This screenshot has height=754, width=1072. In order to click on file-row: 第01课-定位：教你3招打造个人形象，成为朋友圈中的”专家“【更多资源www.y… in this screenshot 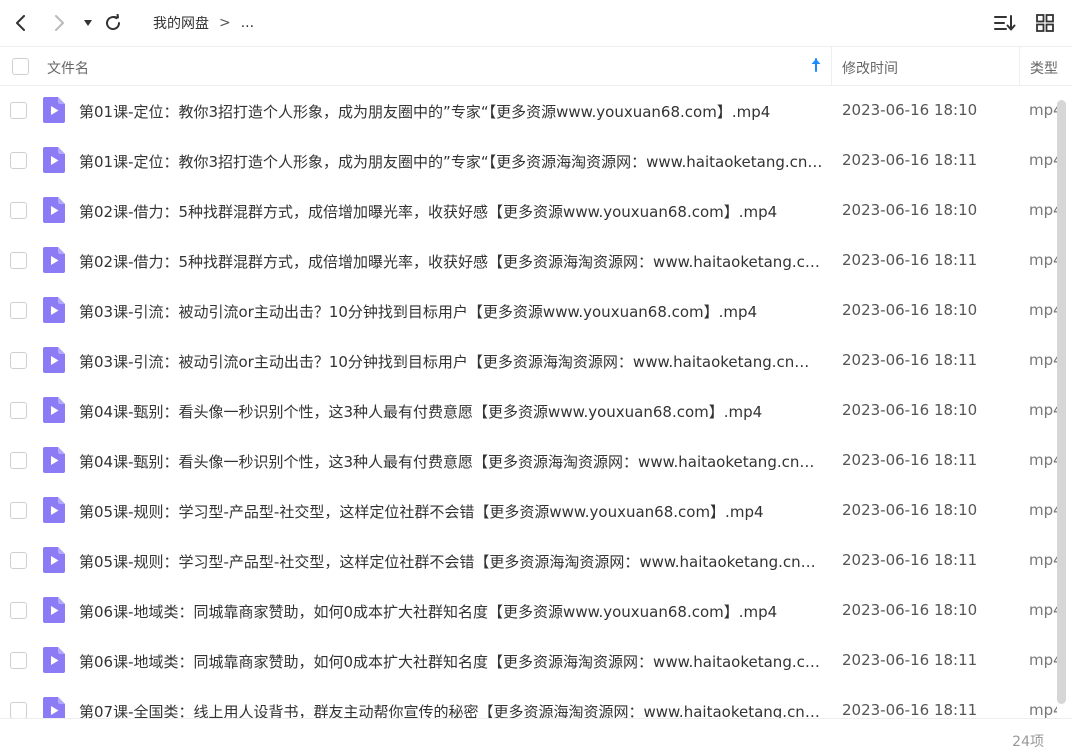, I will do `click(536, 111)`.